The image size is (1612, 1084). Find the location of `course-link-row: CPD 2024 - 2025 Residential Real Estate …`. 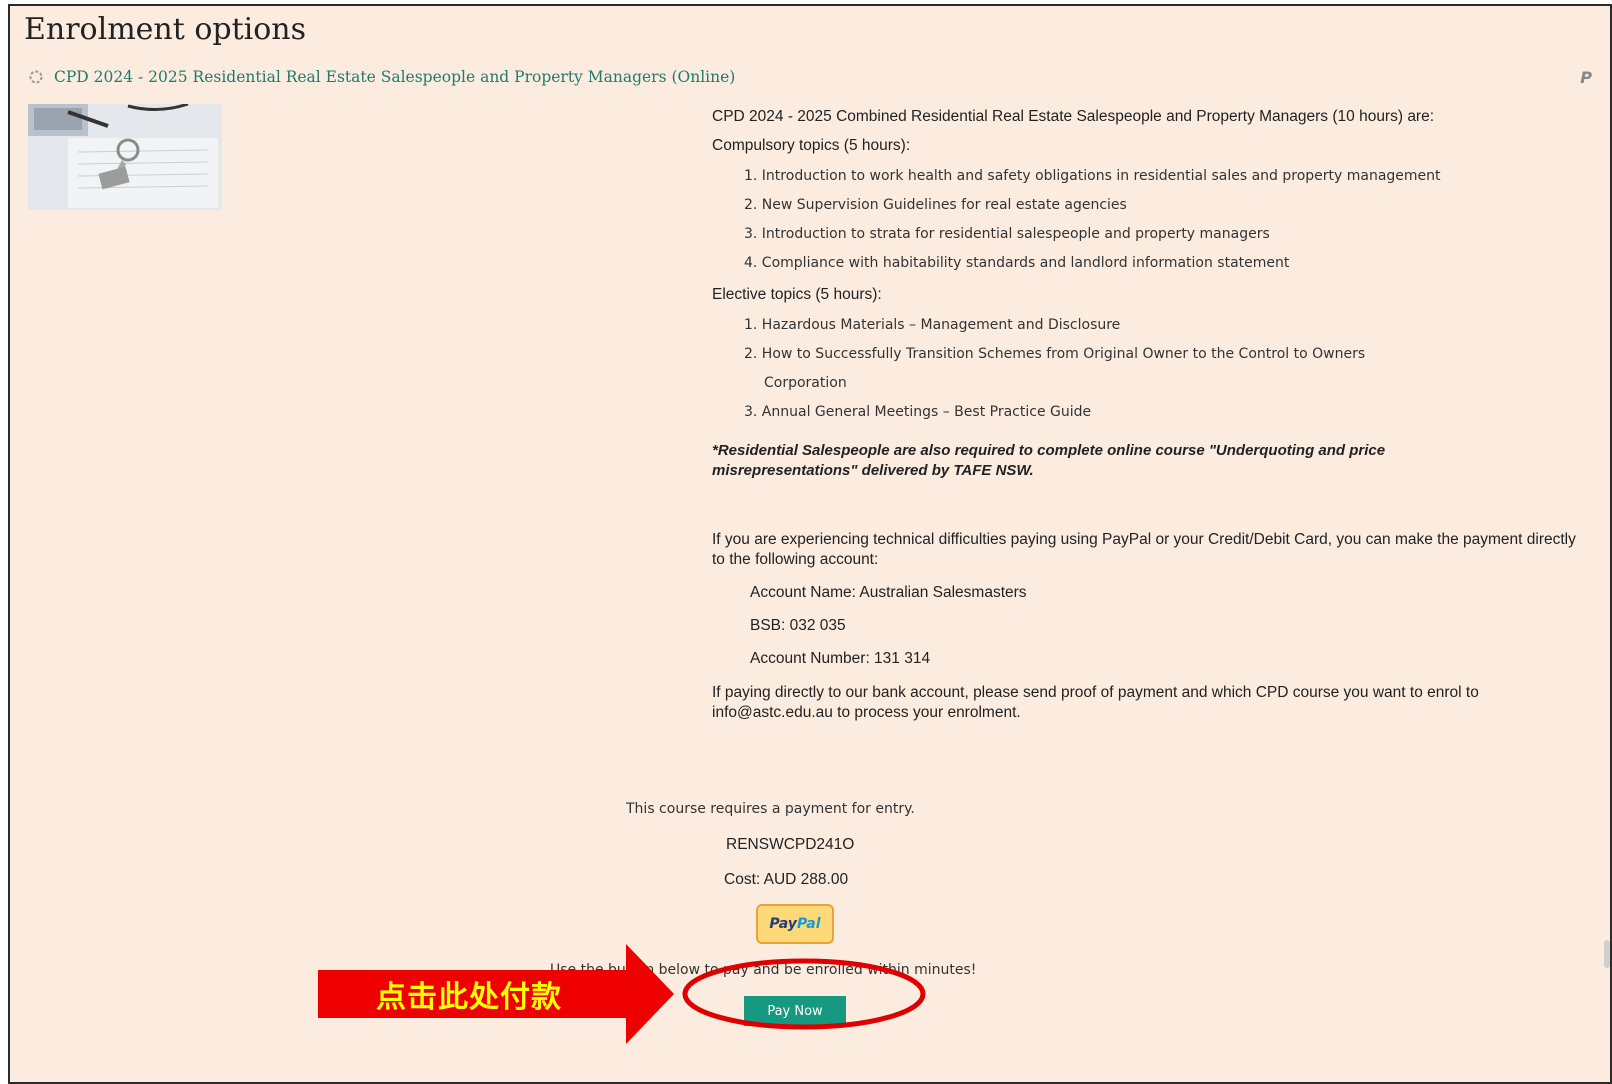

course-link-row: CPD 2024 - 2025 Residential Real Estate … is located at coordinates (381, 77).